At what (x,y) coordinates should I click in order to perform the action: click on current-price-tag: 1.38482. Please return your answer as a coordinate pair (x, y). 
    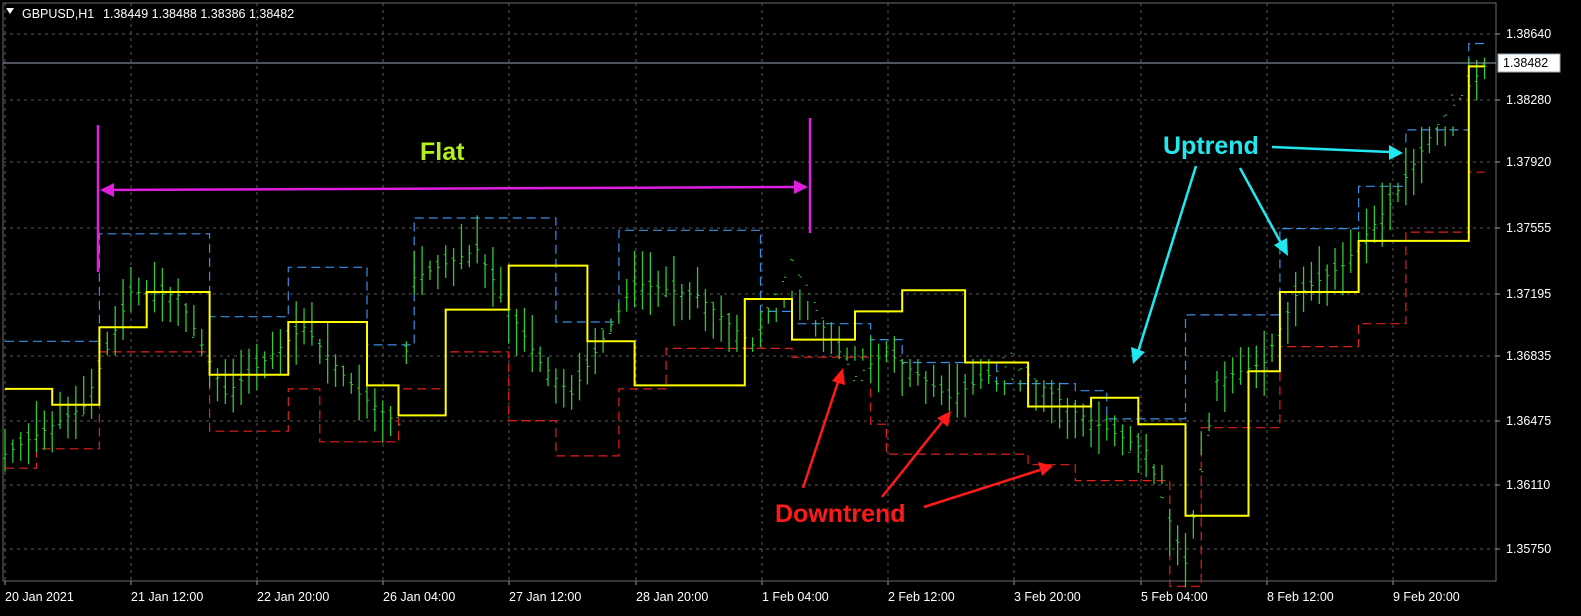
    Looking at the image, I should click on (1529, 63).